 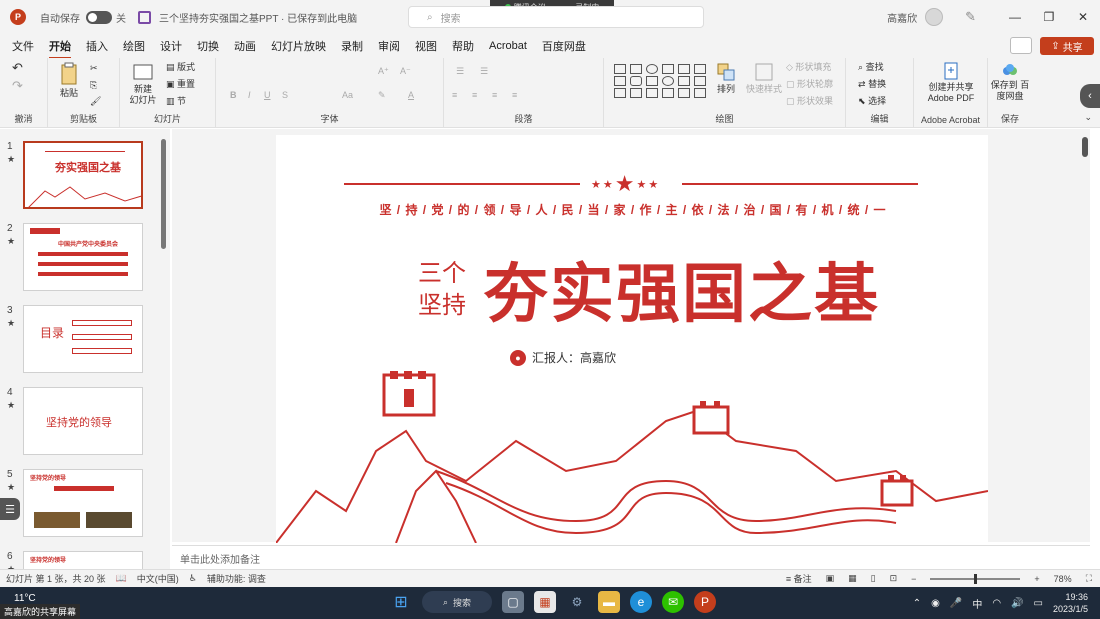 I want to click on wifi-icon: ◠, so click(x=996, y=603).